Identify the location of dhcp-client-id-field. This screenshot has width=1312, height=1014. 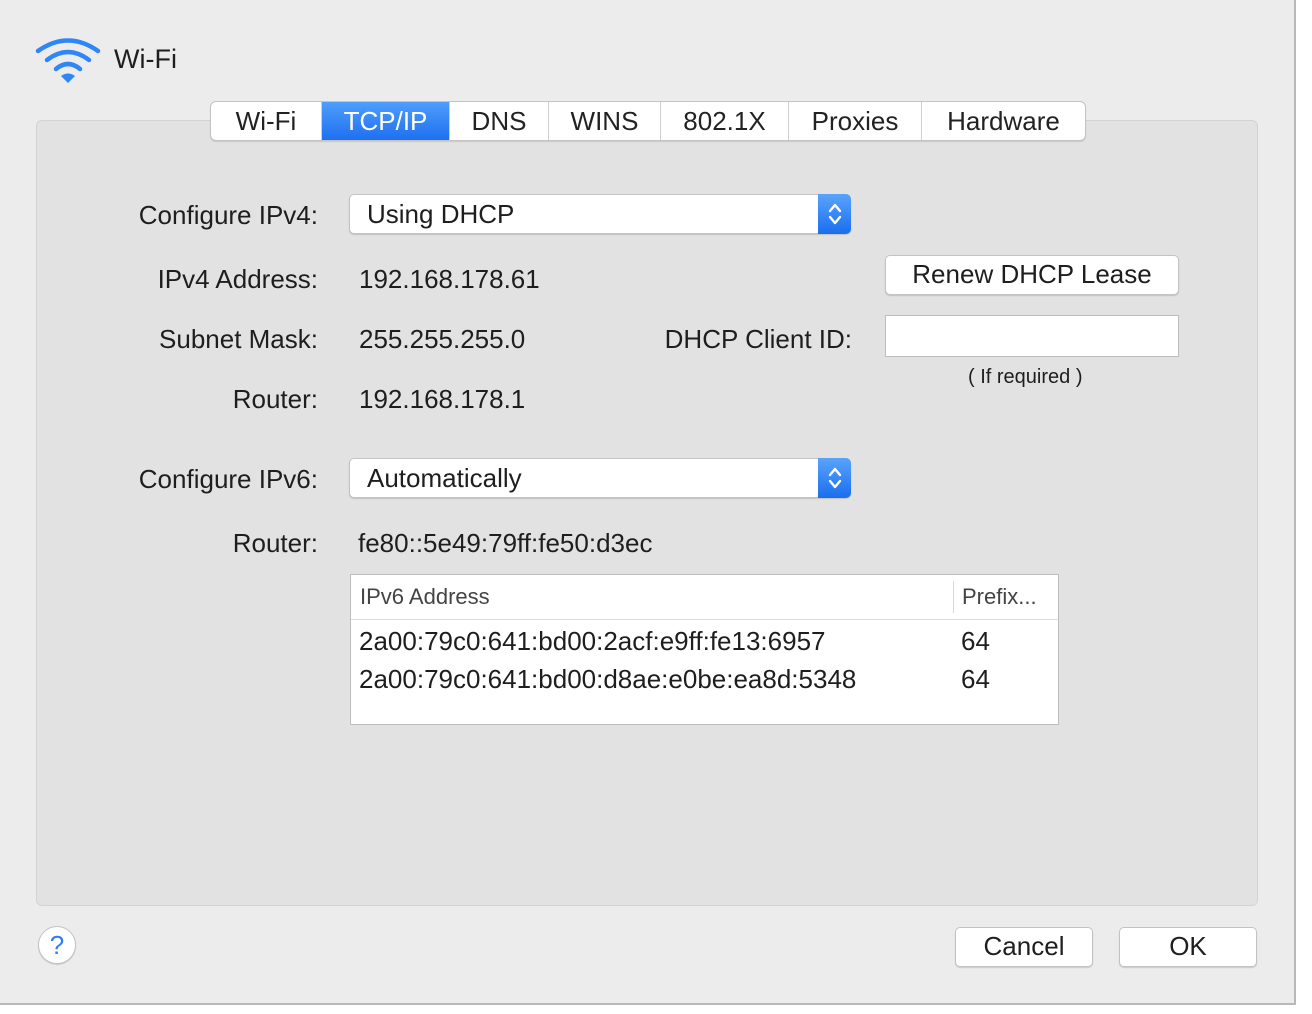
(1032, 336).